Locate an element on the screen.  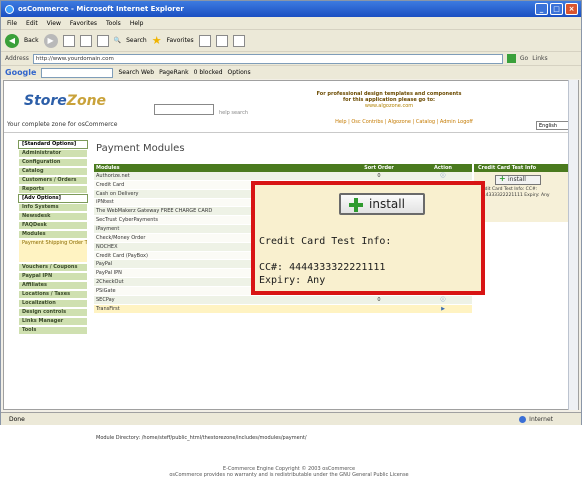
install-button: install is located at coordinates (382, 204).